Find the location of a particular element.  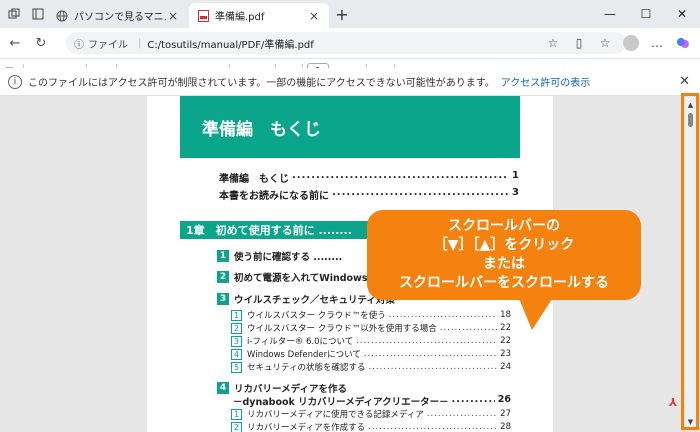

tab-pdf: 準備編.pdf × is located at coordinates (259, 15).